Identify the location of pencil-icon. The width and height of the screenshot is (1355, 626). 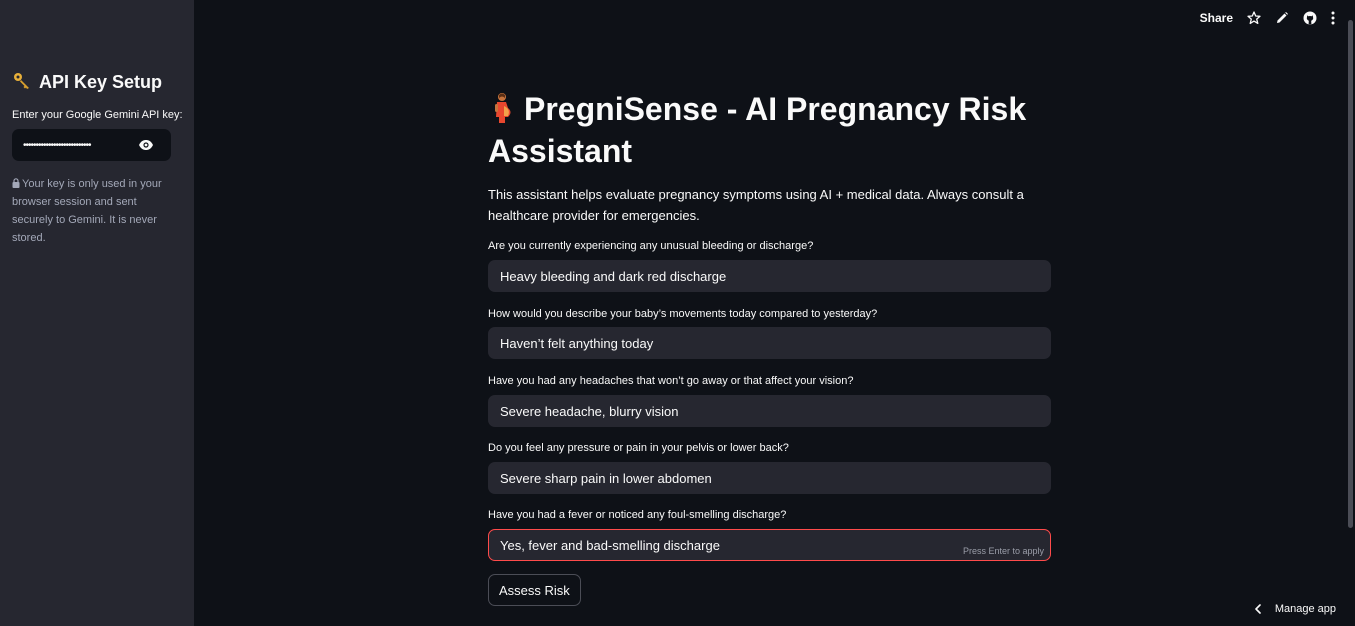
(1282, 18).